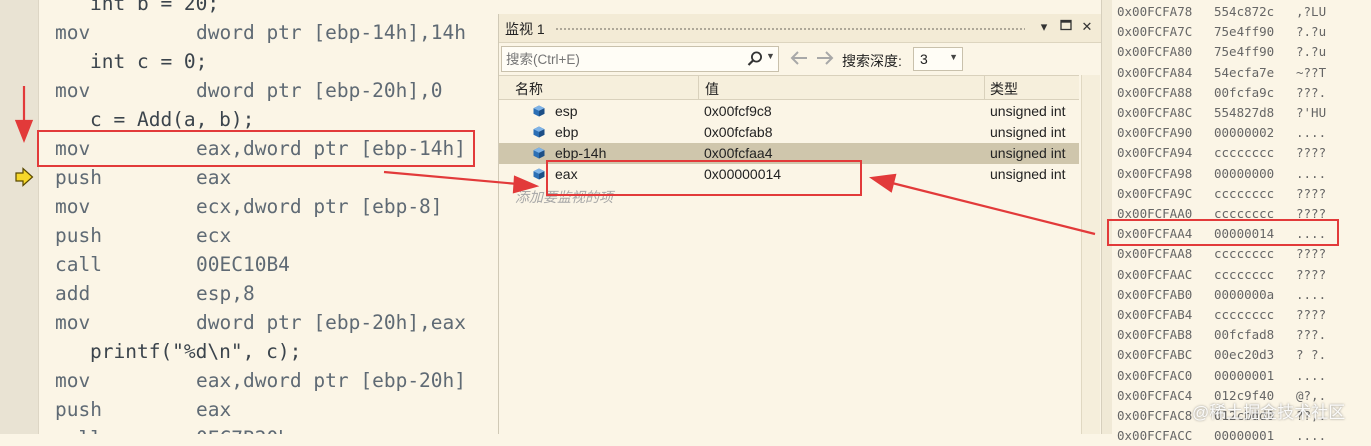 The image size is (1371, 446). I want to click on watch-name: esp, so click(566, 111).